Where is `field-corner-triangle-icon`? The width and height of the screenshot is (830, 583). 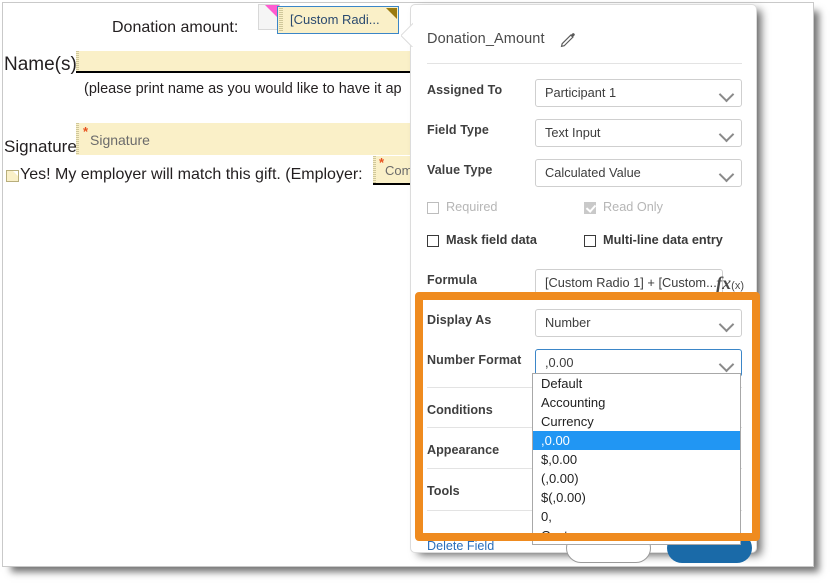 field-corner-triangle-icon is located at coordinates (391, 13).